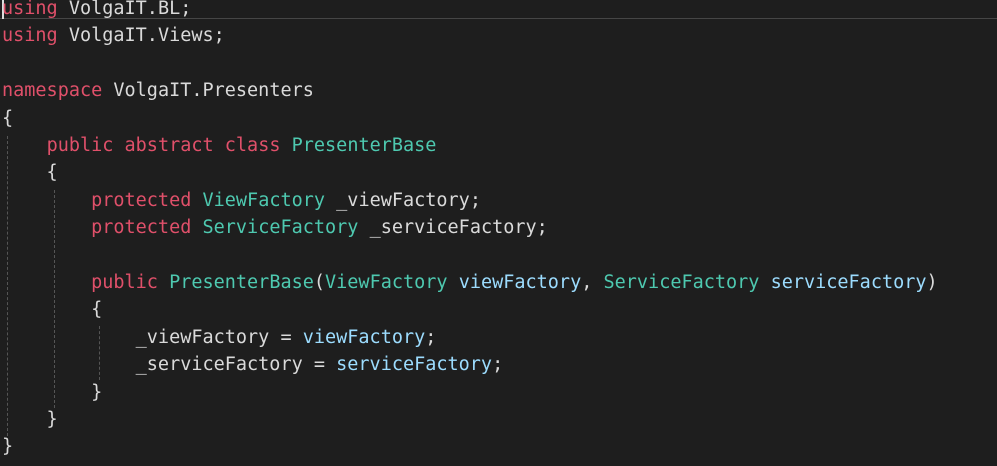 The image size is (997, 466). Describe the element at coordinates (592, 282) in the screenshot. I see `code-token: ,` at that location.